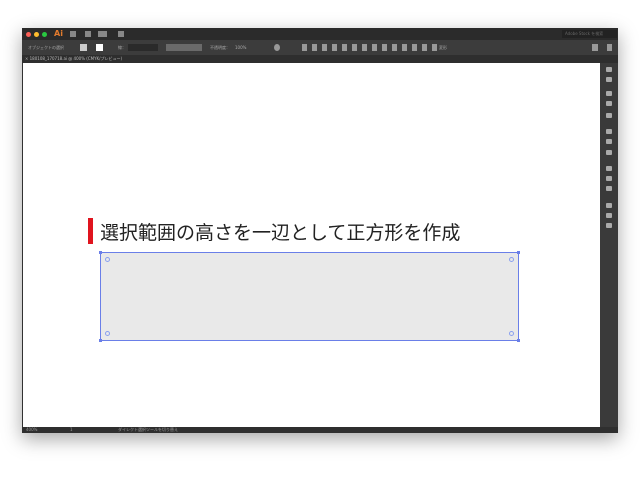 The width and height of the screenshot is (640, 480). What do you see at coordinates (309, 296) in the screenshot?
I see `selected-rectangle` at bounding box center [309, 296].